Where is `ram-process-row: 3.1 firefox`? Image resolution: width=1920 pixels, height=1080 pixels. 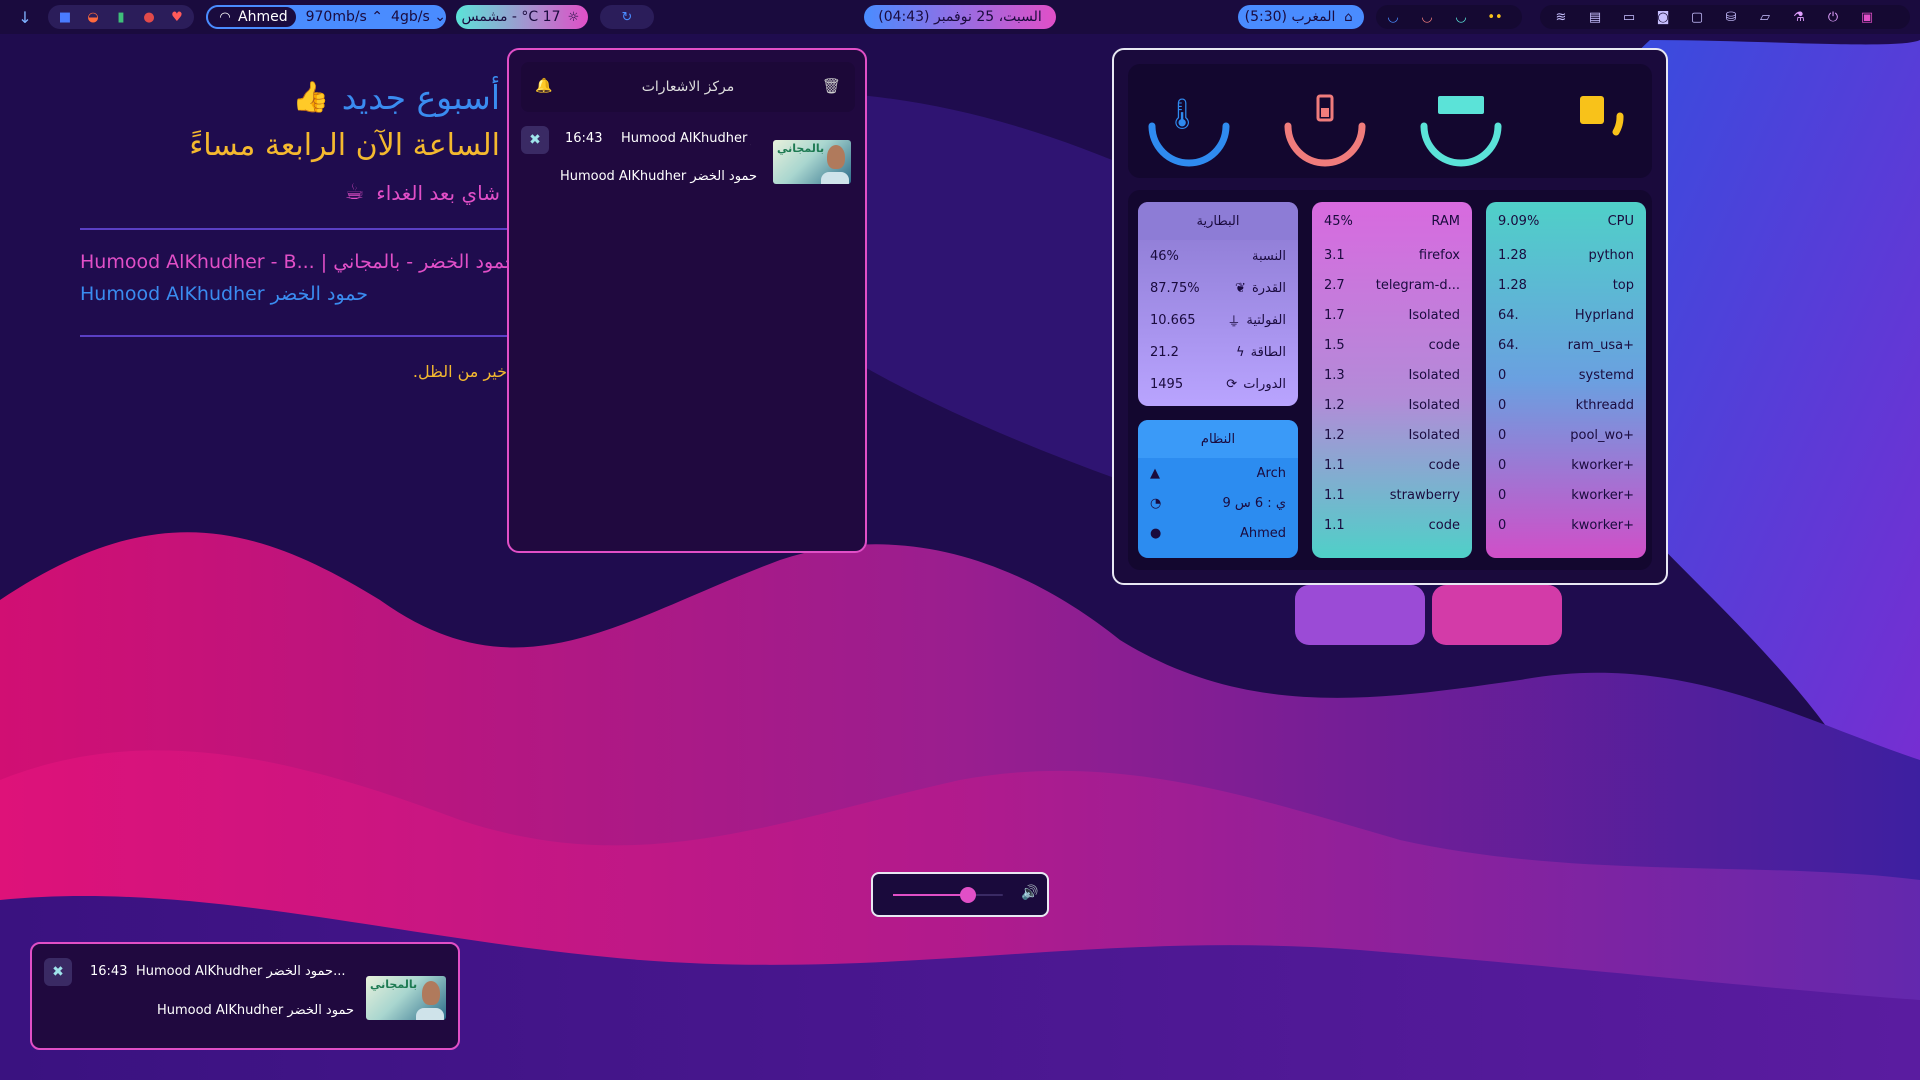
ram-process-row: 3.1 firefox is located at coordinates (1392, 255).